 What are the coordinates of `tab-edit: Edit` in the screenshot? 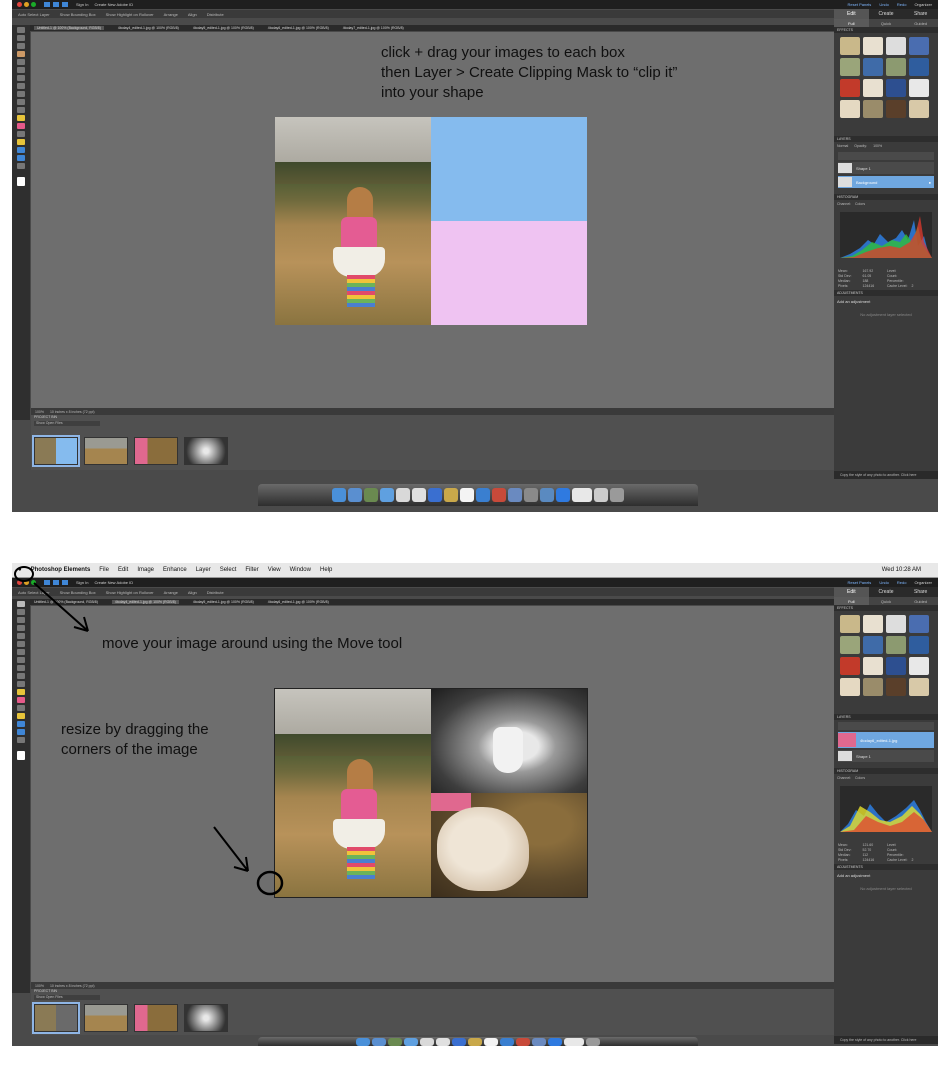 It's located at (851, 14).